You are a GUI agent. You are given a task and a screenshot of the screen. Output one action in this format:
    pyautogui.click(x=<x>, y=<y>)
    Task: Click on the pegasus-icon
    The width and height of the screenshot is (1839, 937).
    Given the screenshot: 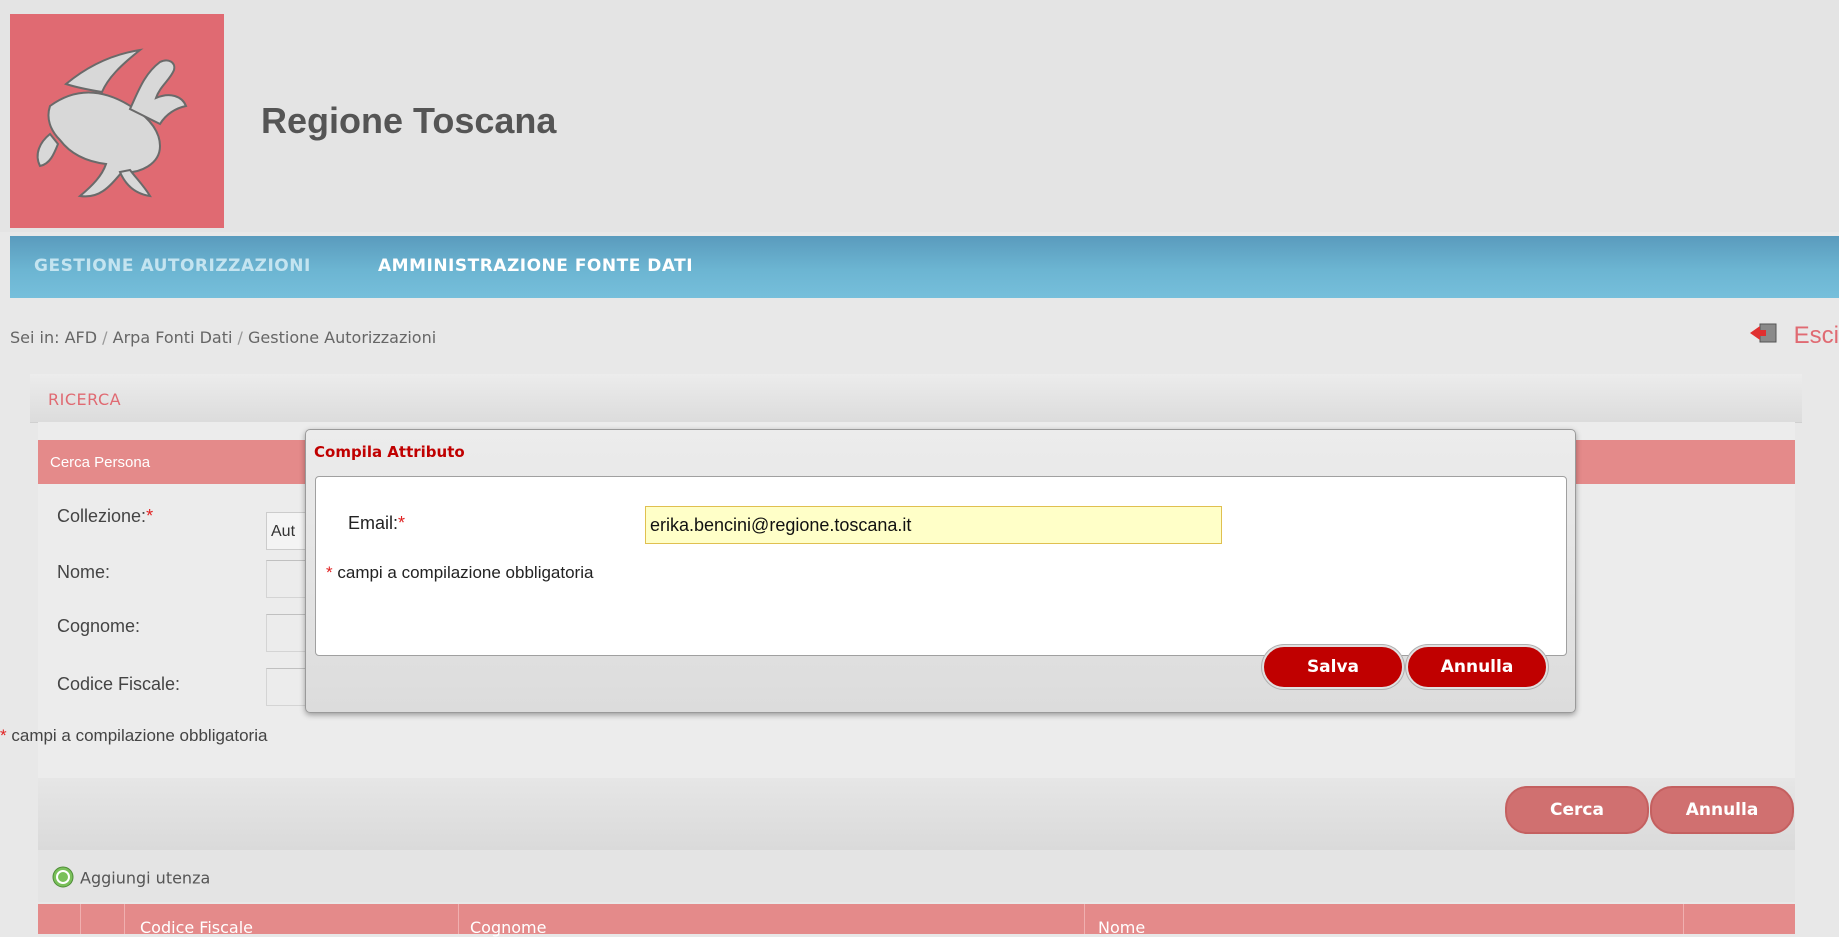 What is the action you would take?
    pyautogui.click(x=117, y=121)
    